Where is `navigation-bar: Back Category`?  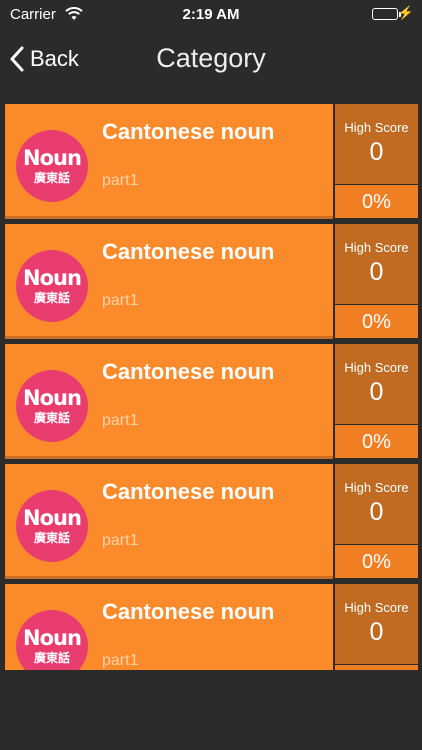 navigation-bar: Back Category is located at coordinates (211, 60).